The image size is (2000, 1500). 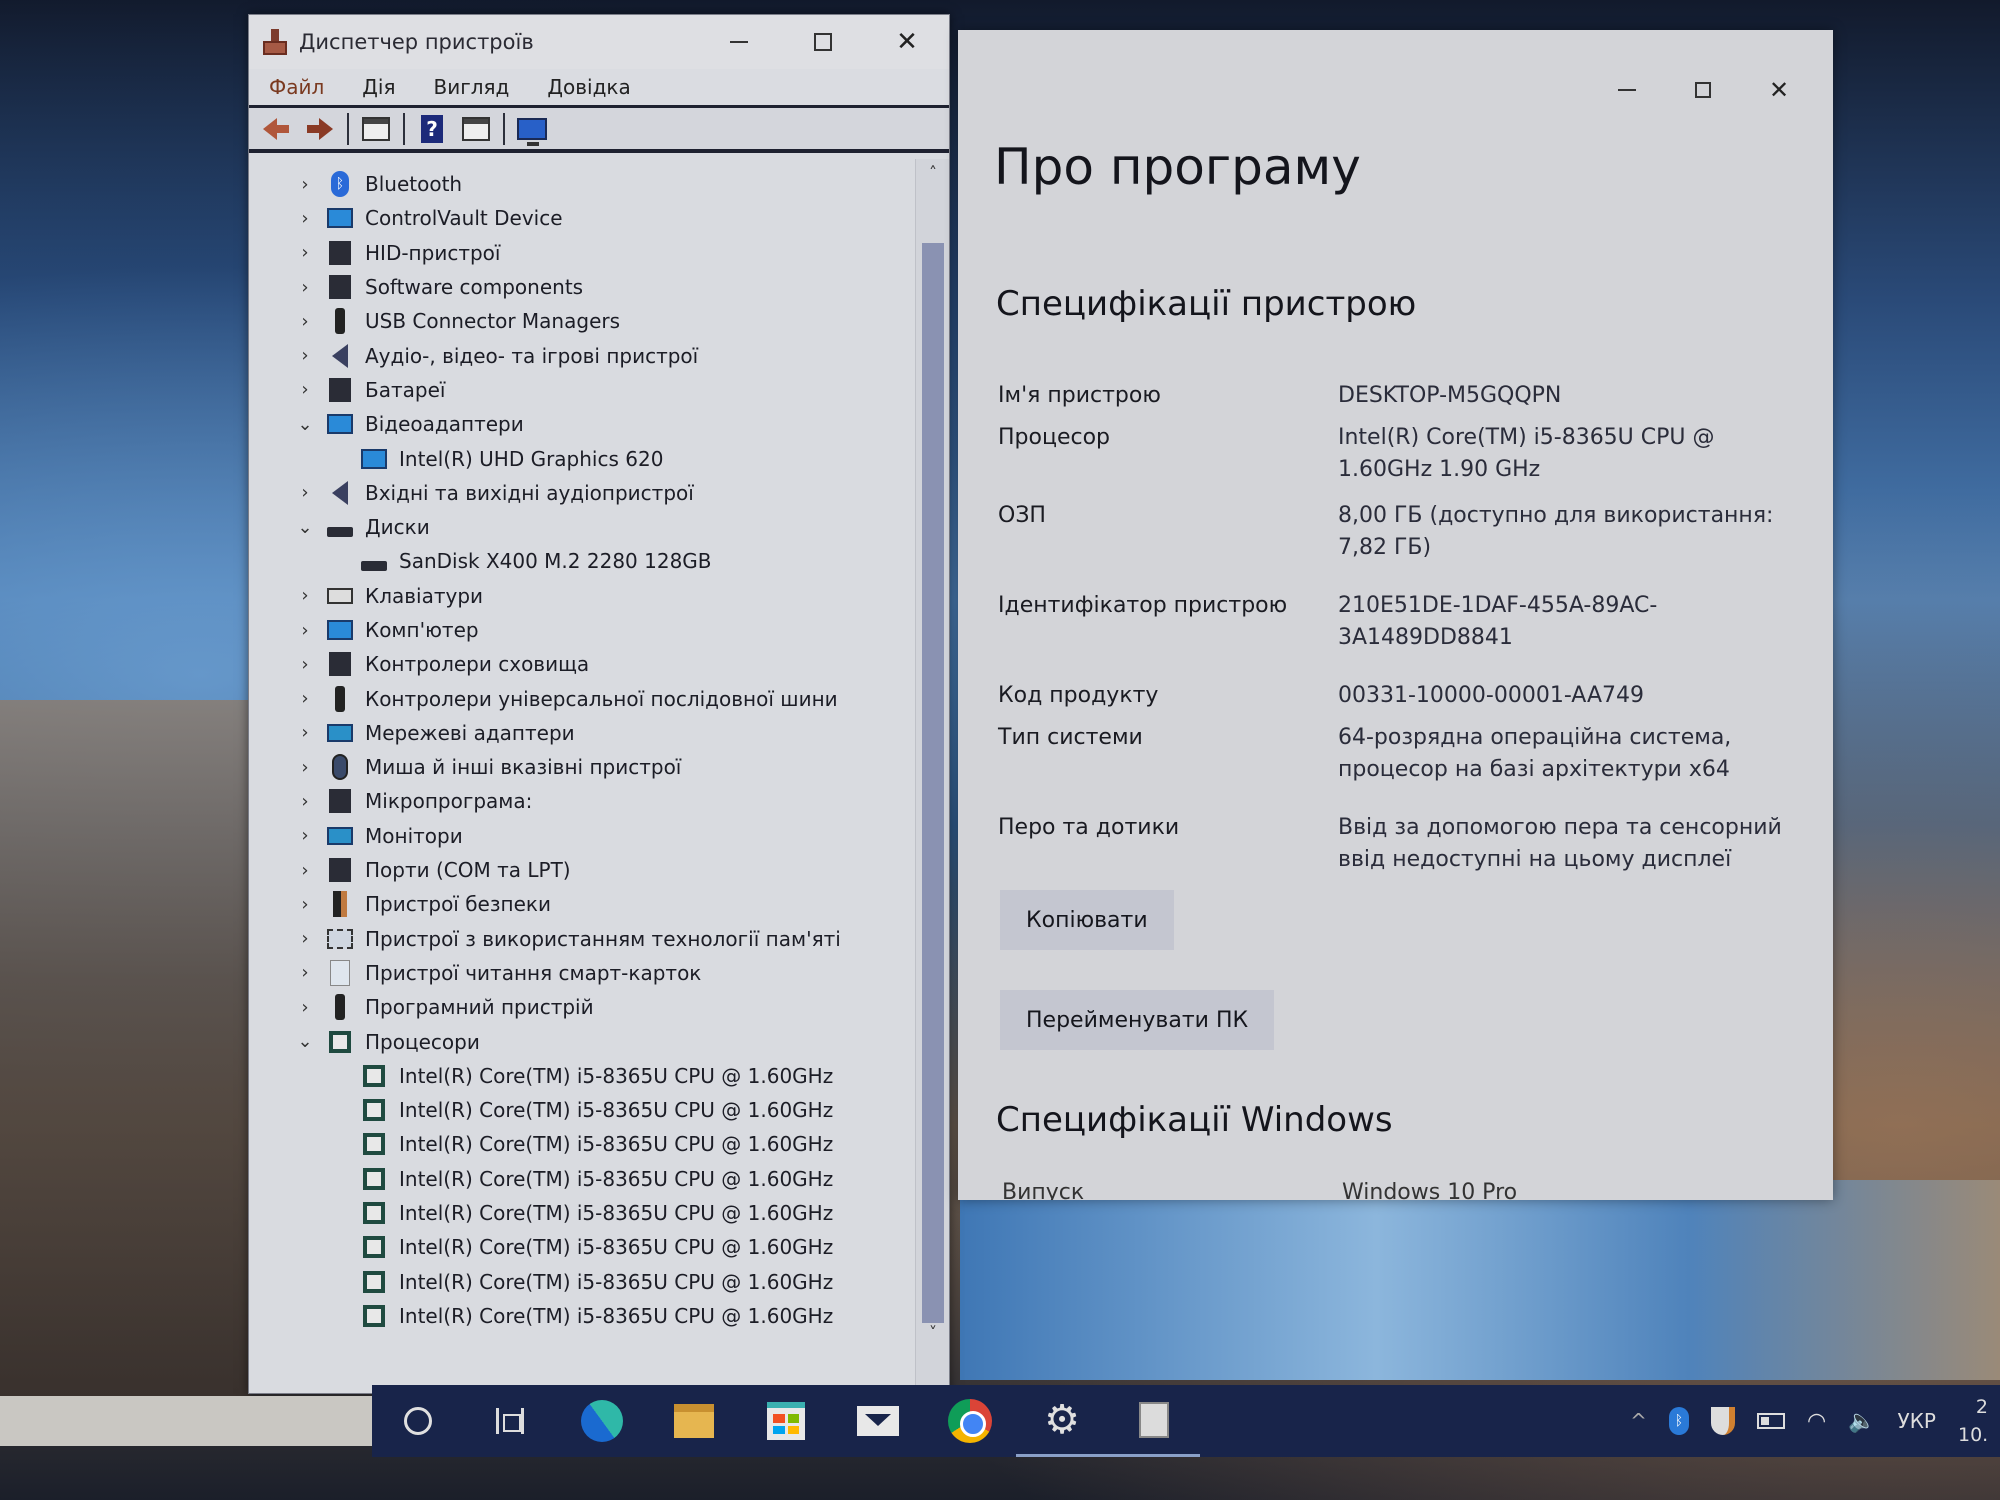 I want to click on device-category: › Мережеві адаптери, so click(x=582, y=733).